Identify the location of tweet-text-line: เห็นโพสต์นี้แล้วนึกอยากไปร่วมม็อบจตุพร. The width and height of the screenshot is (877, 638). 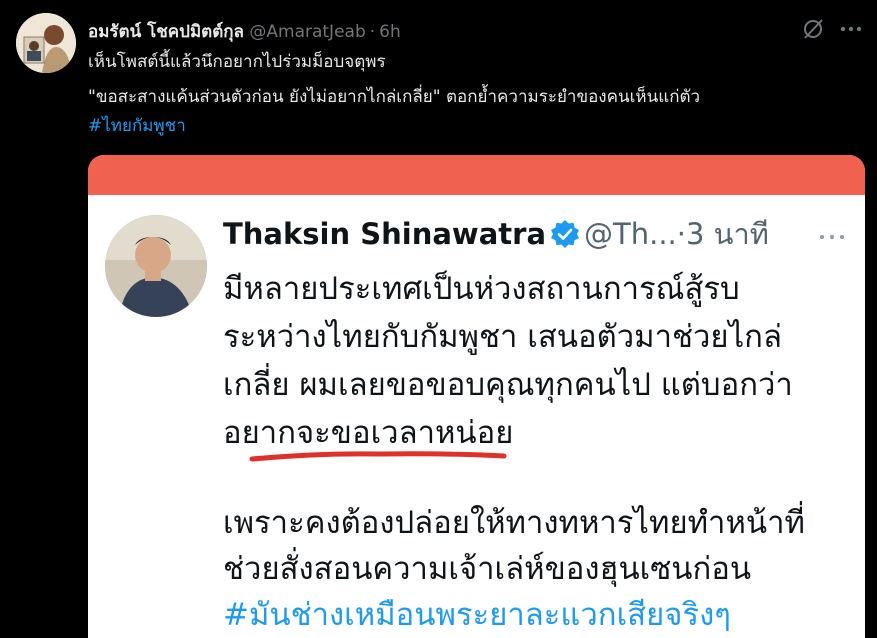
(237, 62).